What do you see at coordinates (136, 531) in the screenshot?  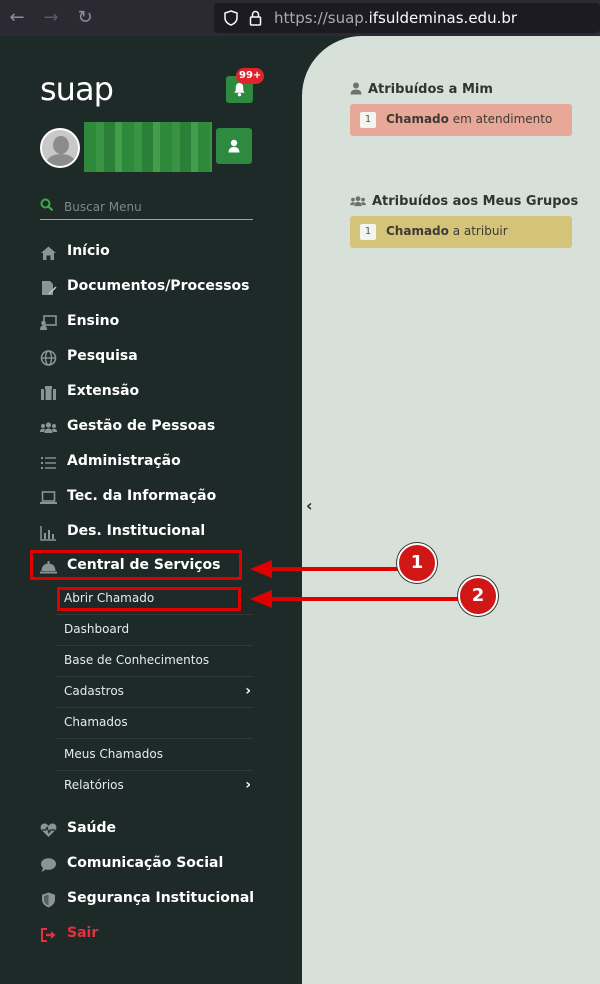 I see `menu-item-label: Des. Institucional` at bounding box center [136, 531].